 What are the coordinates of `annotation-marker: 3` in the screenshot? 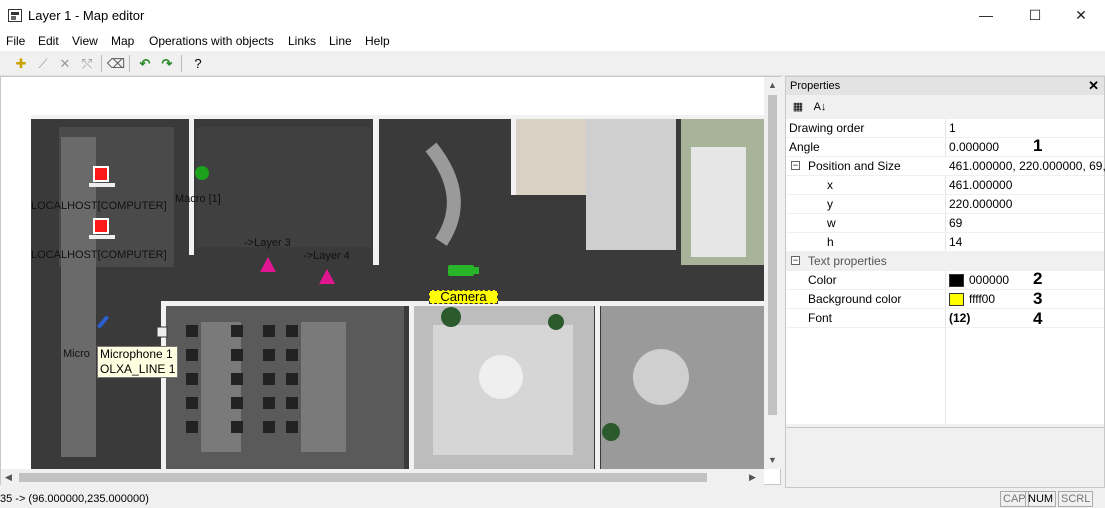 It's located at (1038, 298).